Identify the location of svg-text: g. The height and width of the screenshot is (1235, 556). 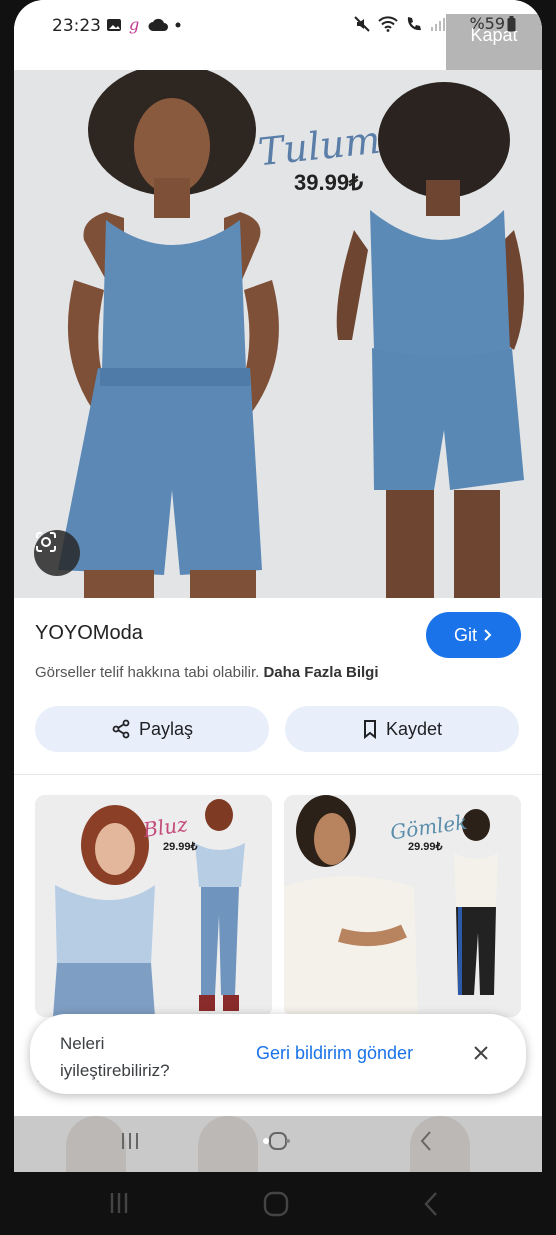
(134, 25).